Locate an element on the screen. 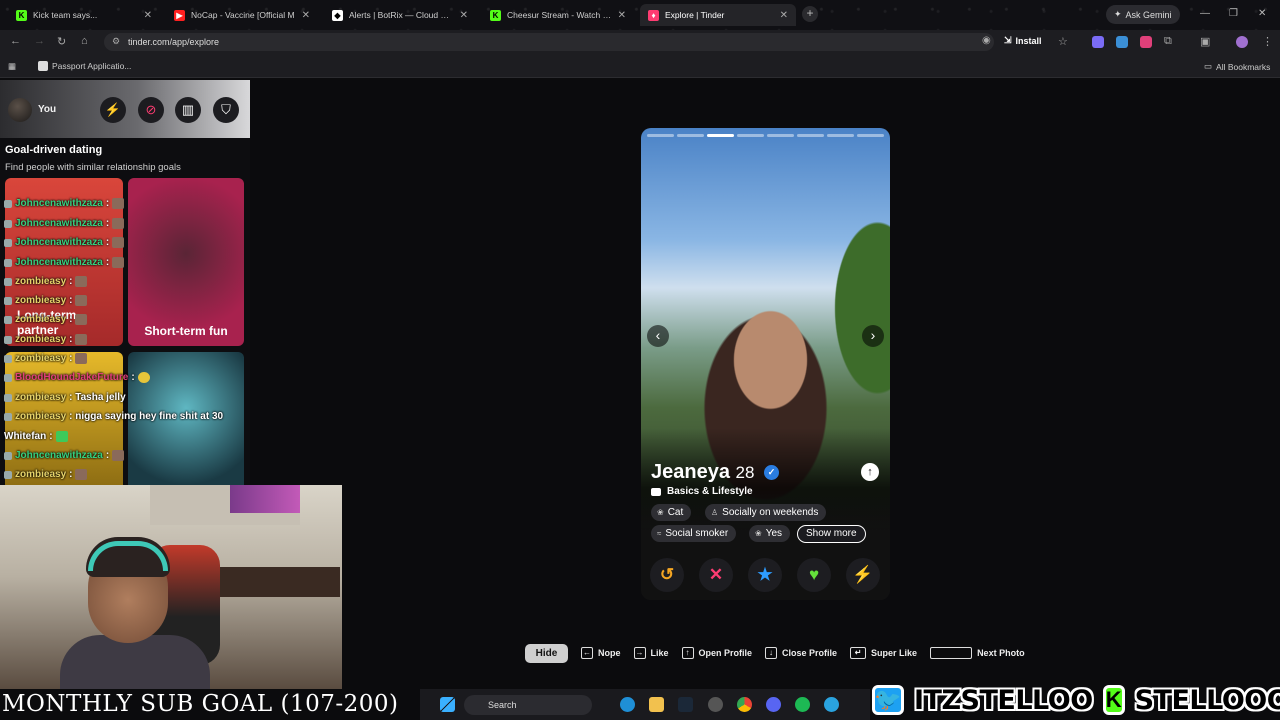  chat-line: Whitefan: is located at coordinates (36, 436).